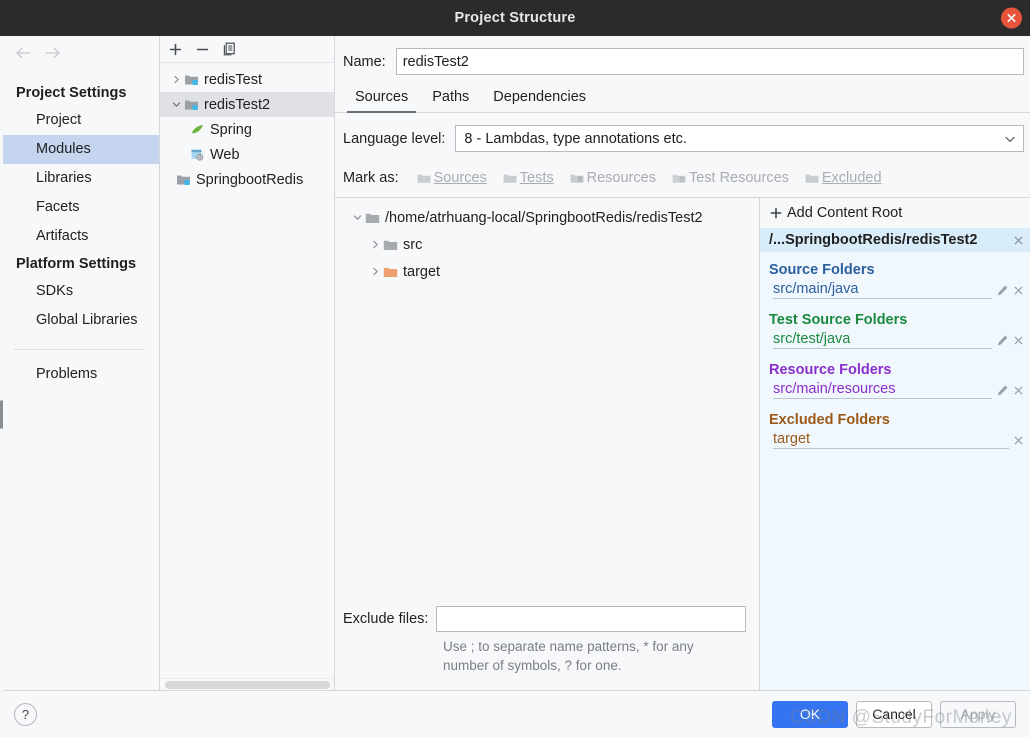 The height and width of the screenshot is (737, 1030). What do you see at coordinates (539, 98) in the screenshot?
I see `tab-dependencies: Dependencies` at bounding box center [539, 98].